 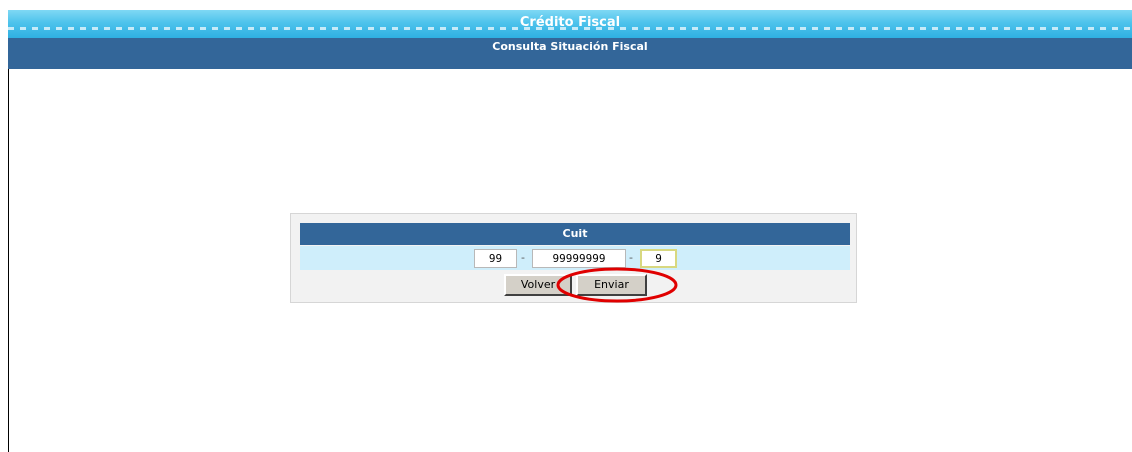 I want to click on app-title: Crédito Fiscal, so click(x=570, y=22).